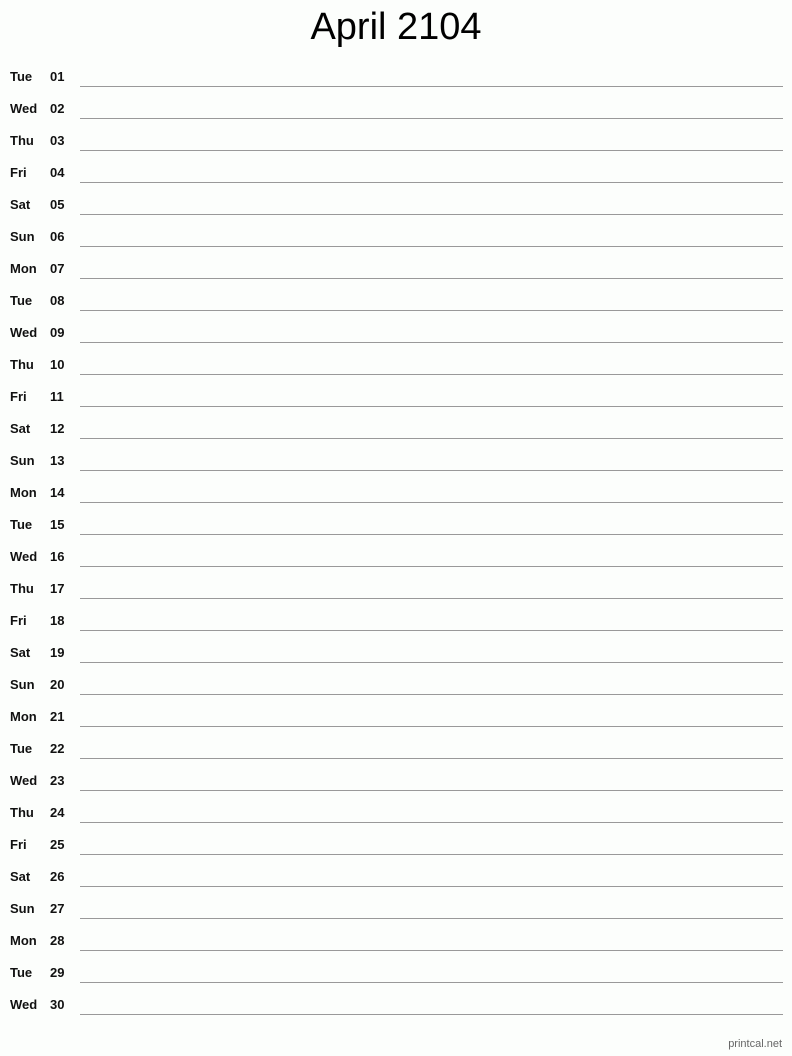 The width and height of the screenshot is (792, 1056). I want to click on day-number: 09, so click(57, 332).